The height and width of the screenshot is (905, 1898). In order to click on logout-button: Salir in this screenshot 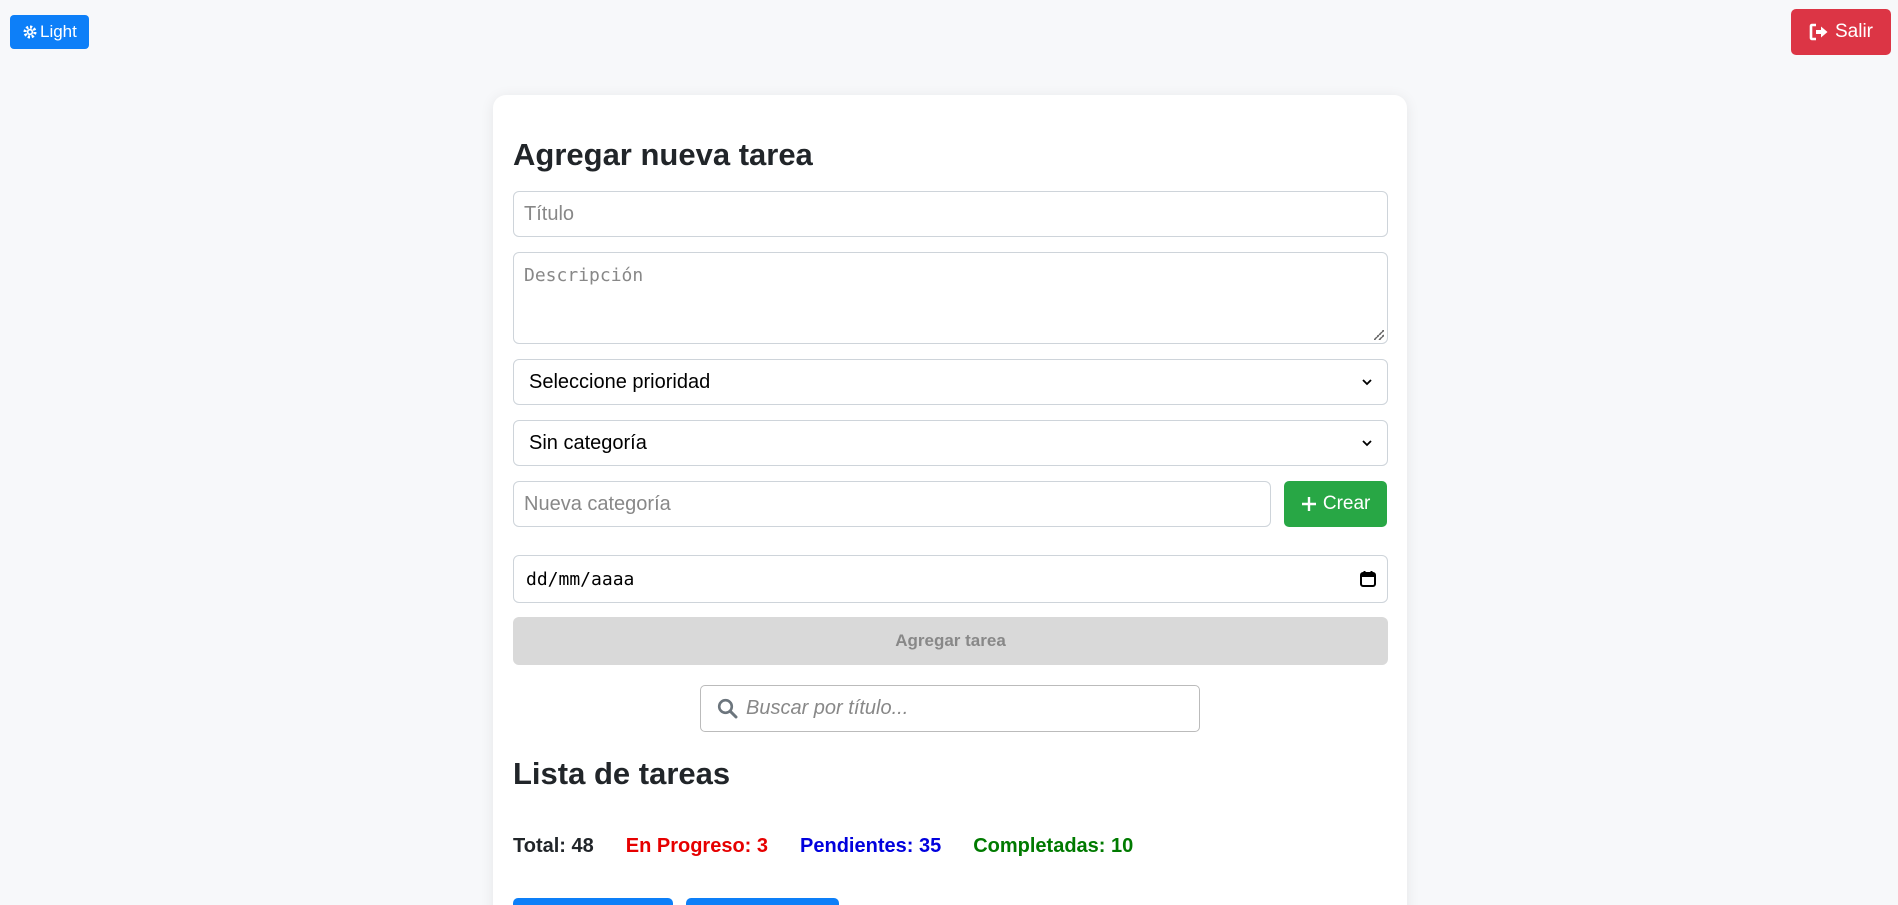, I will do `click(1840, 32)`.